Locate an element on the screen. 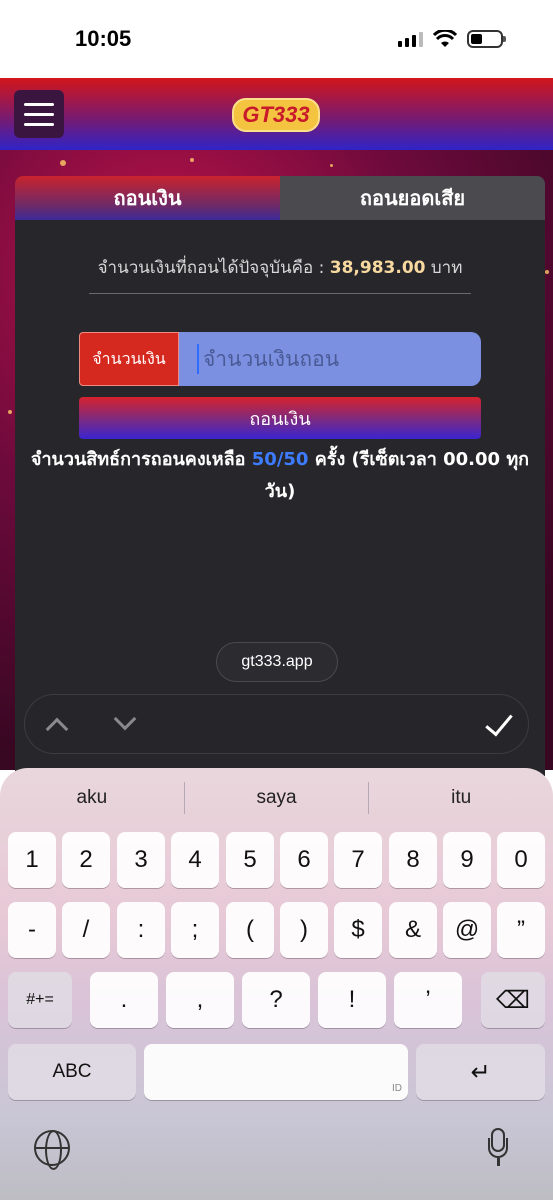 This screenshot has width=553, height=1200. key-ampersand: & is located at coordinates (413, 930).